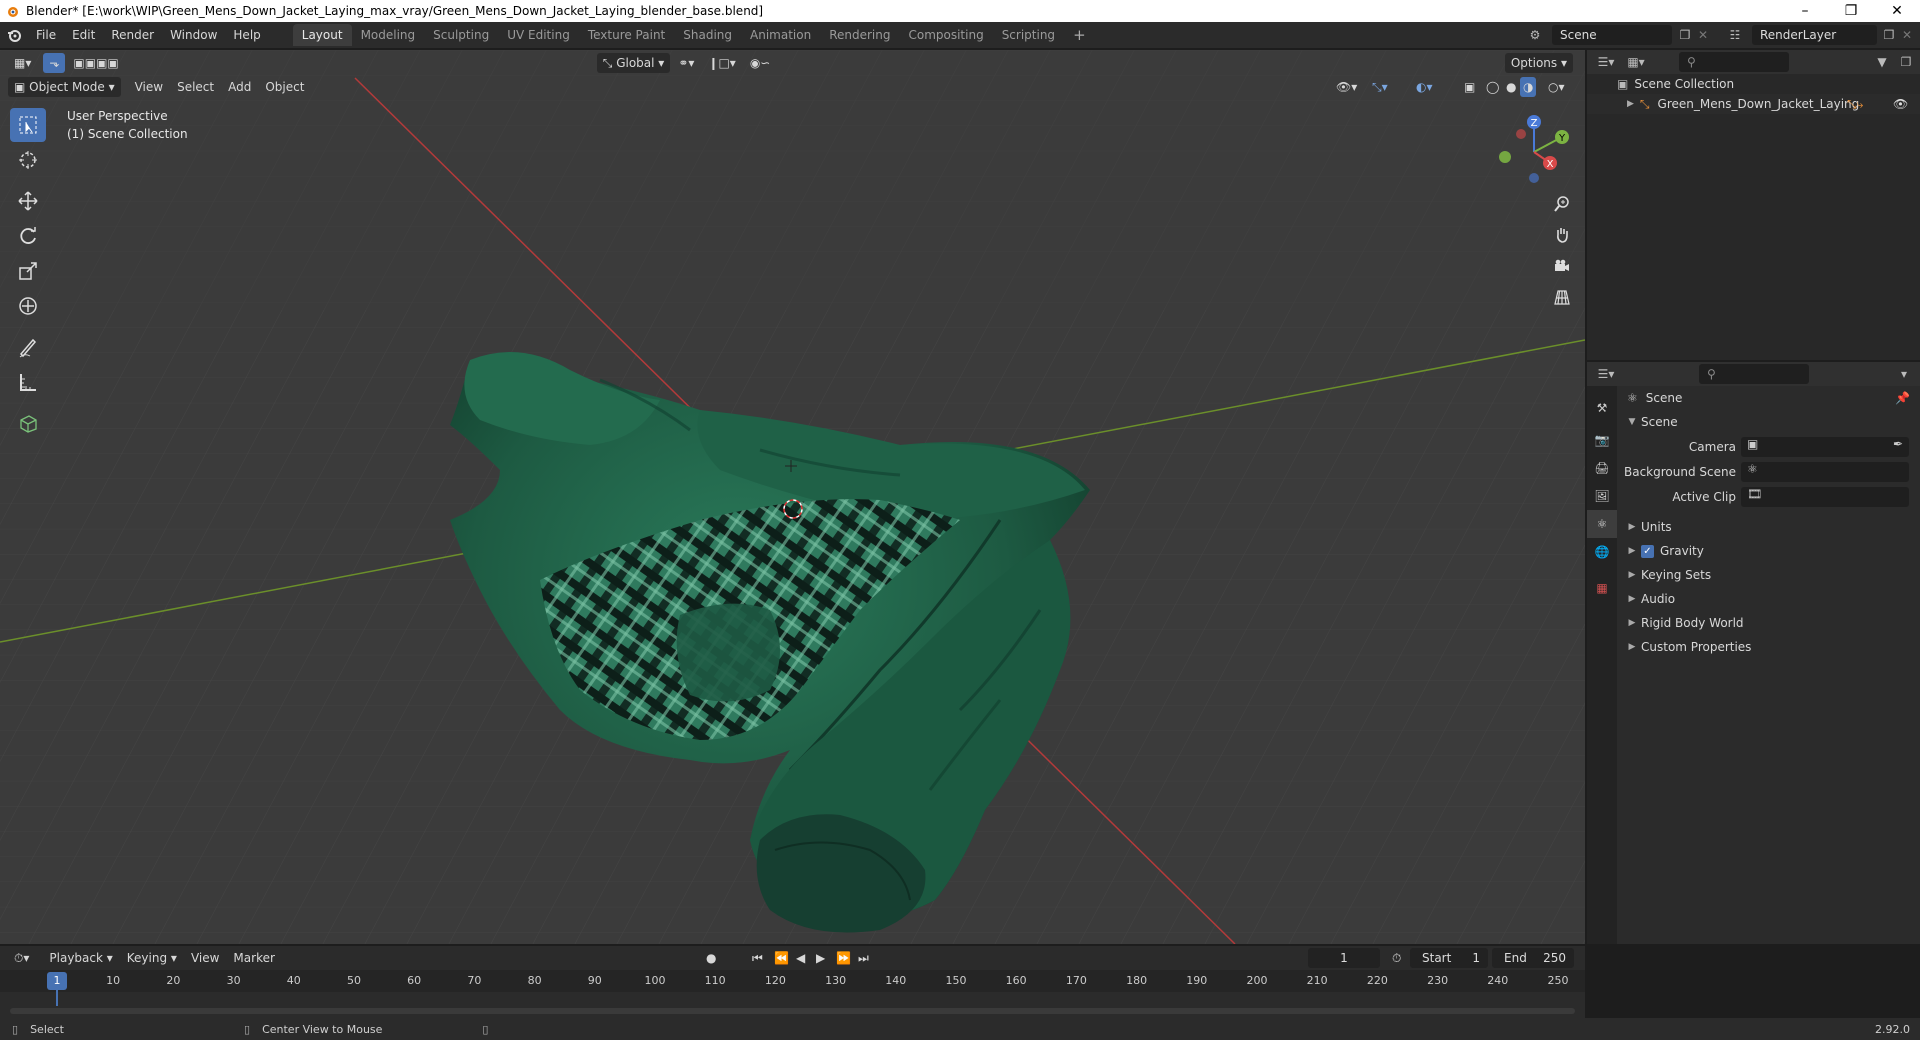  I want to click on close-window-button: ✕, so click(1897, 11).